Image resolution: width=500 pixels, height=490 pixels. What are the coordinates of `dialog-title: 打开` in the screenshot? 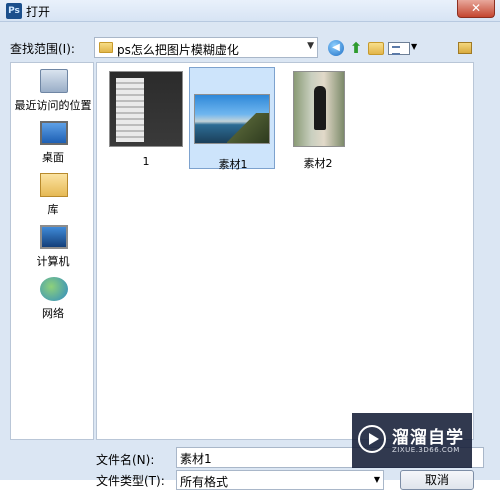 It's located at (38, 12).